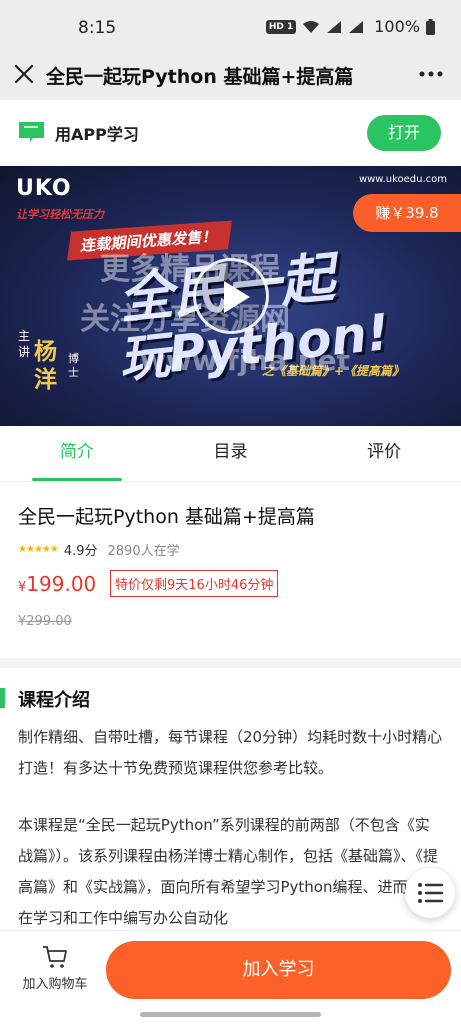 Image resolution: width=461 pixels, height=1024 pixels. What do you see at coordinates (2, 698) in the screenshot?
I see `section-accent-bar` at bounding box center [2, 698].